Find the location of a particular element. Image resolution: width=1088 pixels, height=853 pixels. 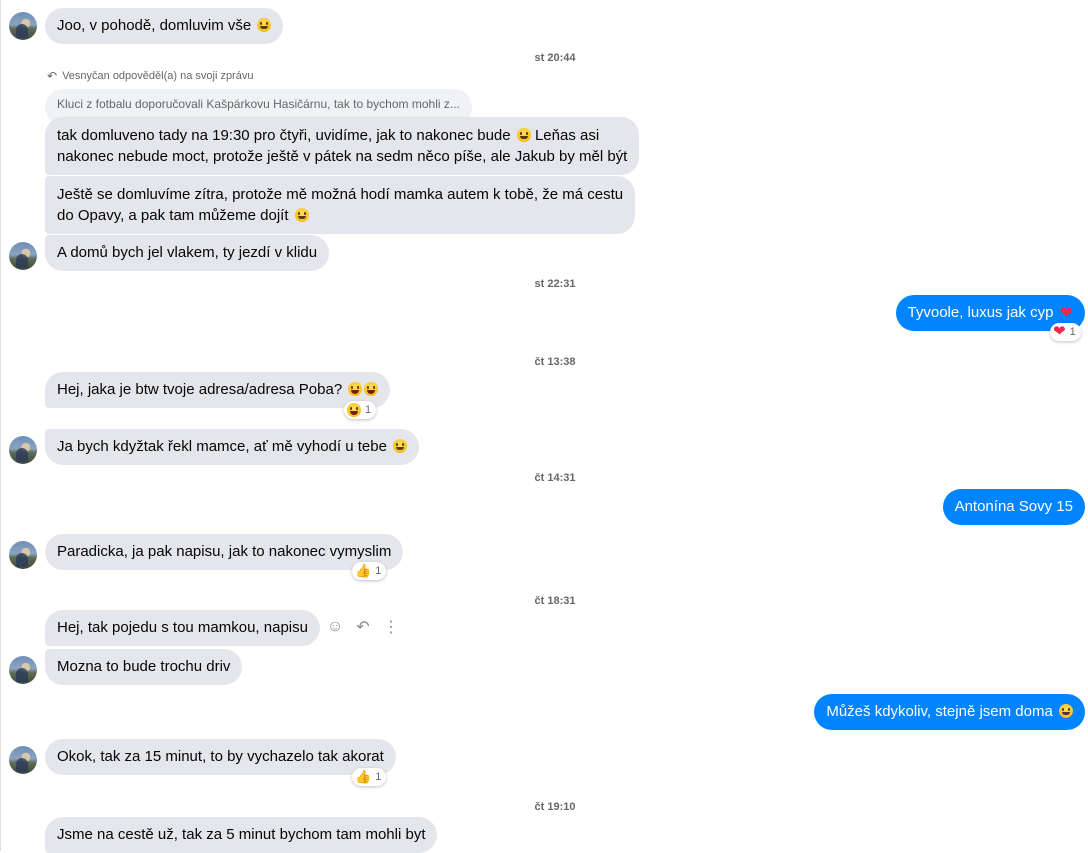

timestamp: čt 14:31 is located at coordinates (555, 478).